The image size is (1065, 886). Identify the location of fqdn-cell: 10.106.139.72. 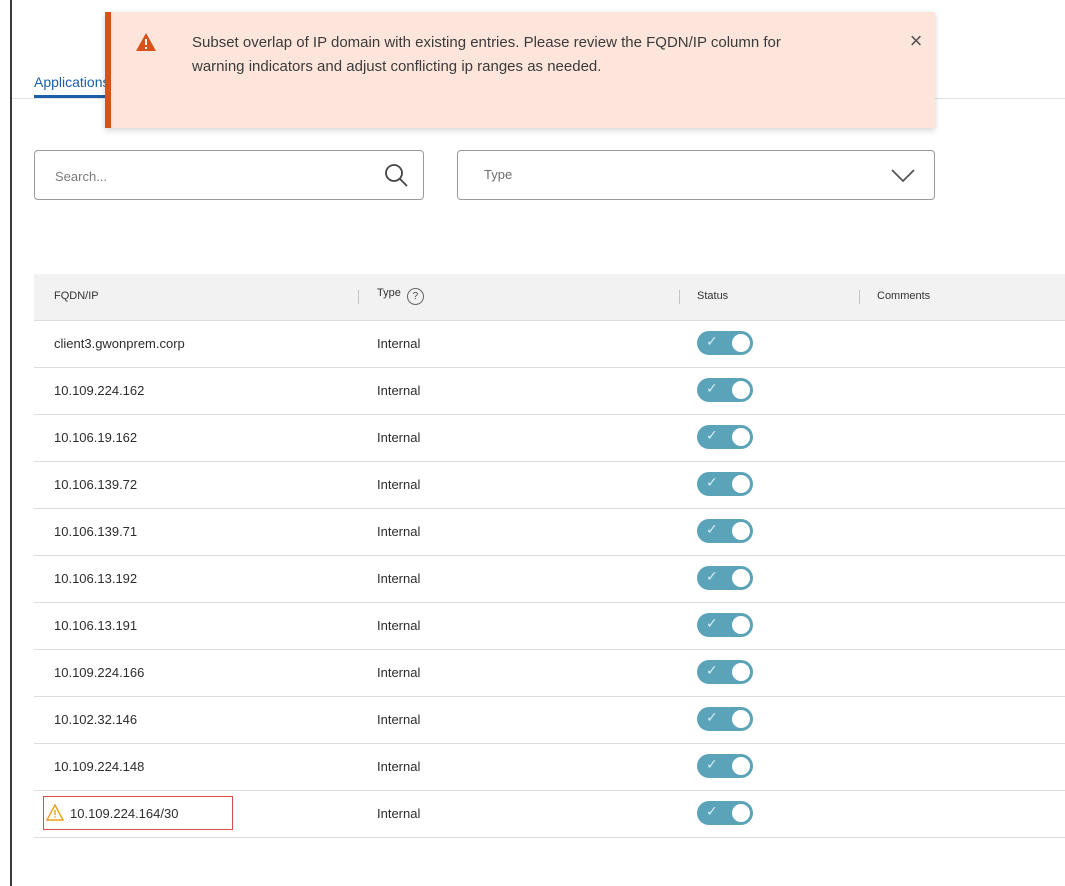
(96, 484).